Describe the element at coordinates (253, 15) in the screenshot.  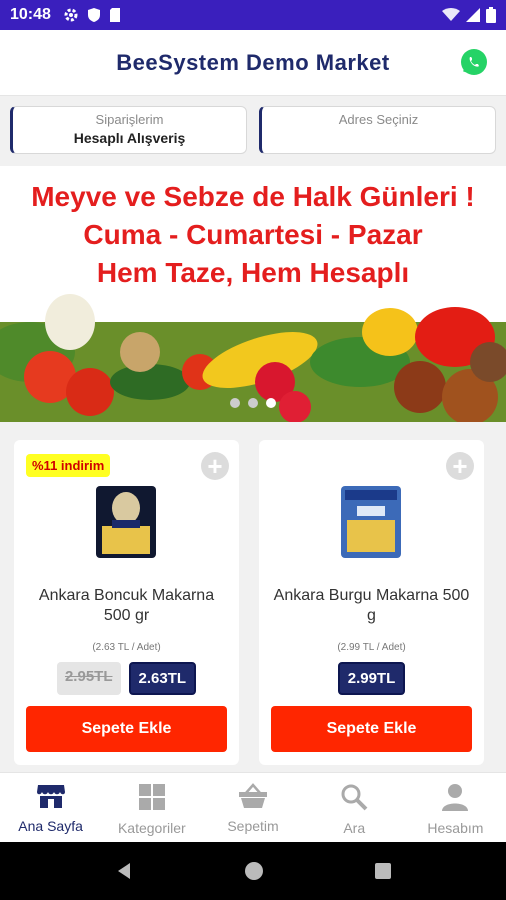
I see `status-bar: 10:48` at that location.